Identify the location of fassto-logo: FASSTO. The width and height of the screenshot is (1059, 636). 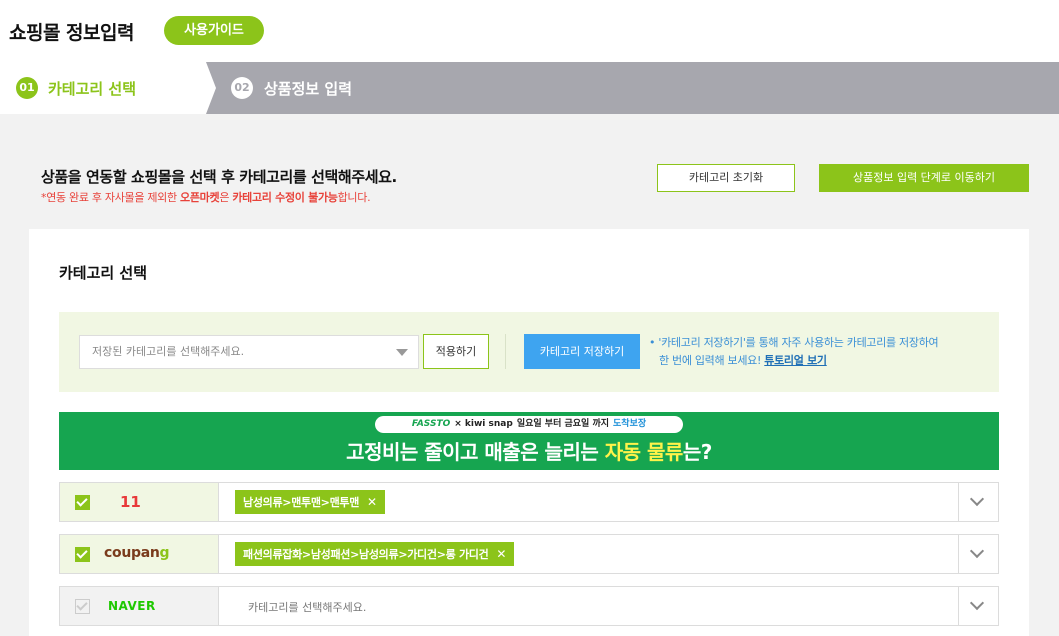
(431, 424).